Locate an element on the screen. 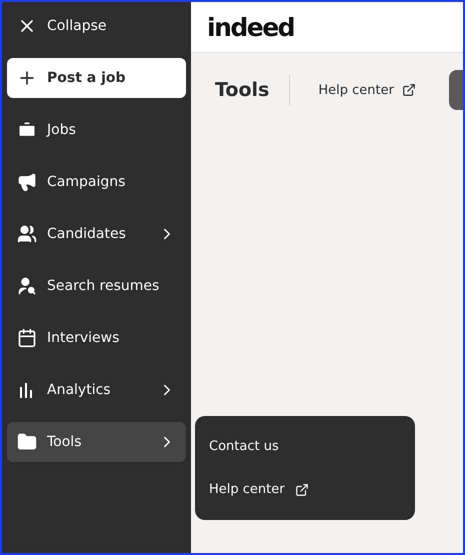 The width and height of the screenshot is (465, 555). nav-item: Analytics is located at coordinates (96, 390).